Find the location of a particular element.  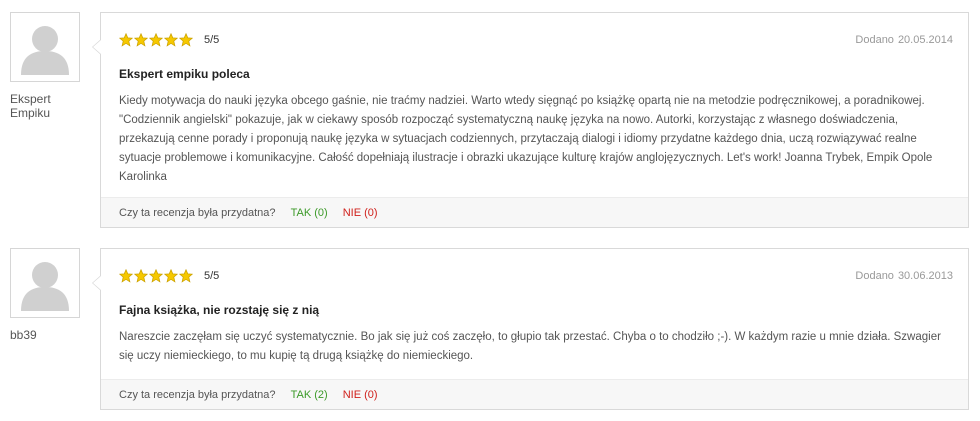

review-title: Ekspert empiku poleca is located at coordinates (184, 74).